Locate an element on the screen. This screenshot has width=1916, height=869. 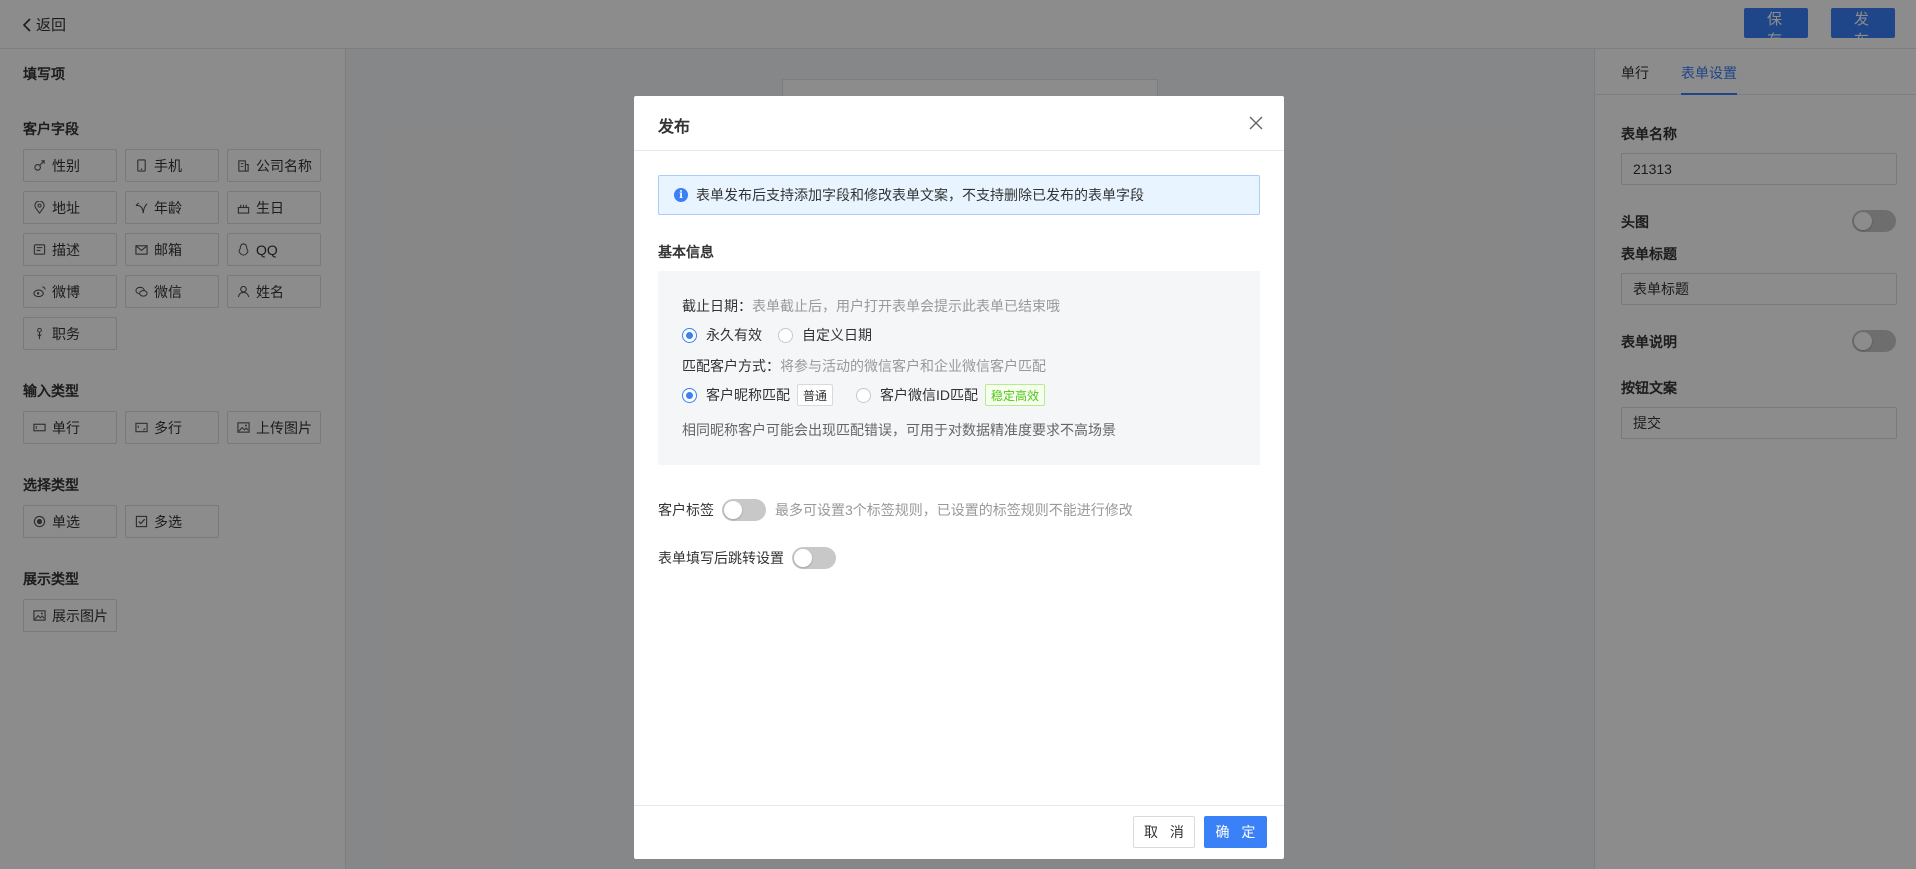
customer-tag-hint: 最多可设置3个标签规则，已设置的标签规则不能进行修改 is located at coordinates (954, 510).